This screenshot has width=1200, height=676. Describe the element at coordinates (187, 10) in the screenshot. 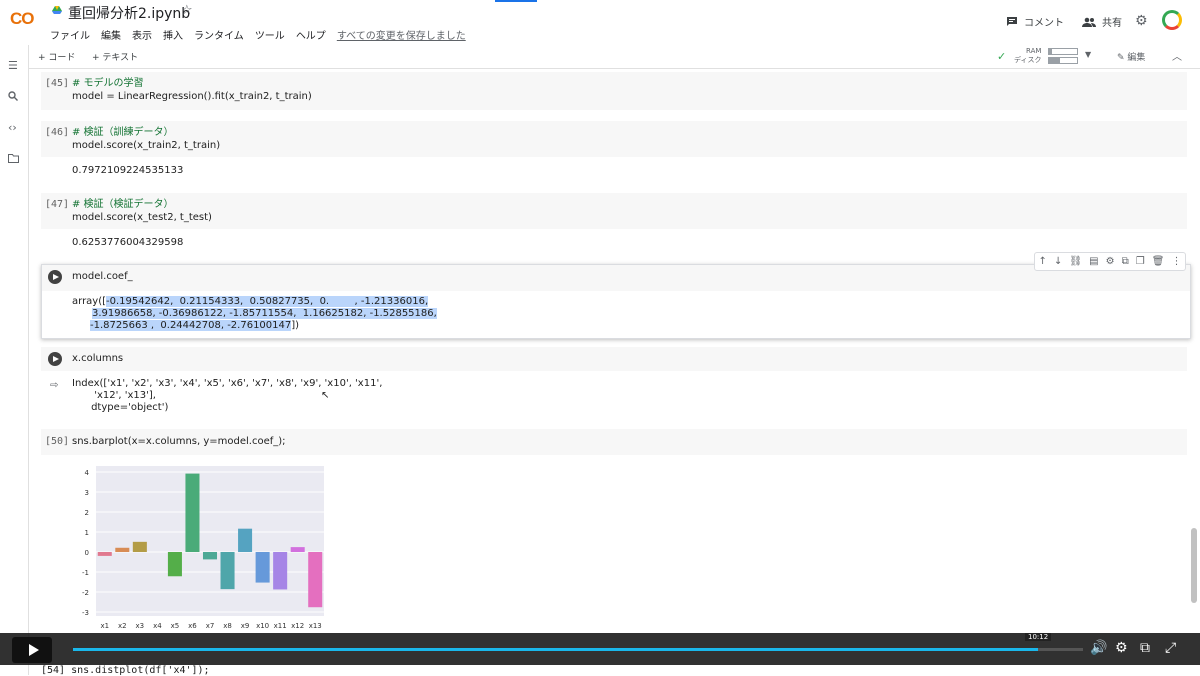

I see `star-icon: ☆` at that location.